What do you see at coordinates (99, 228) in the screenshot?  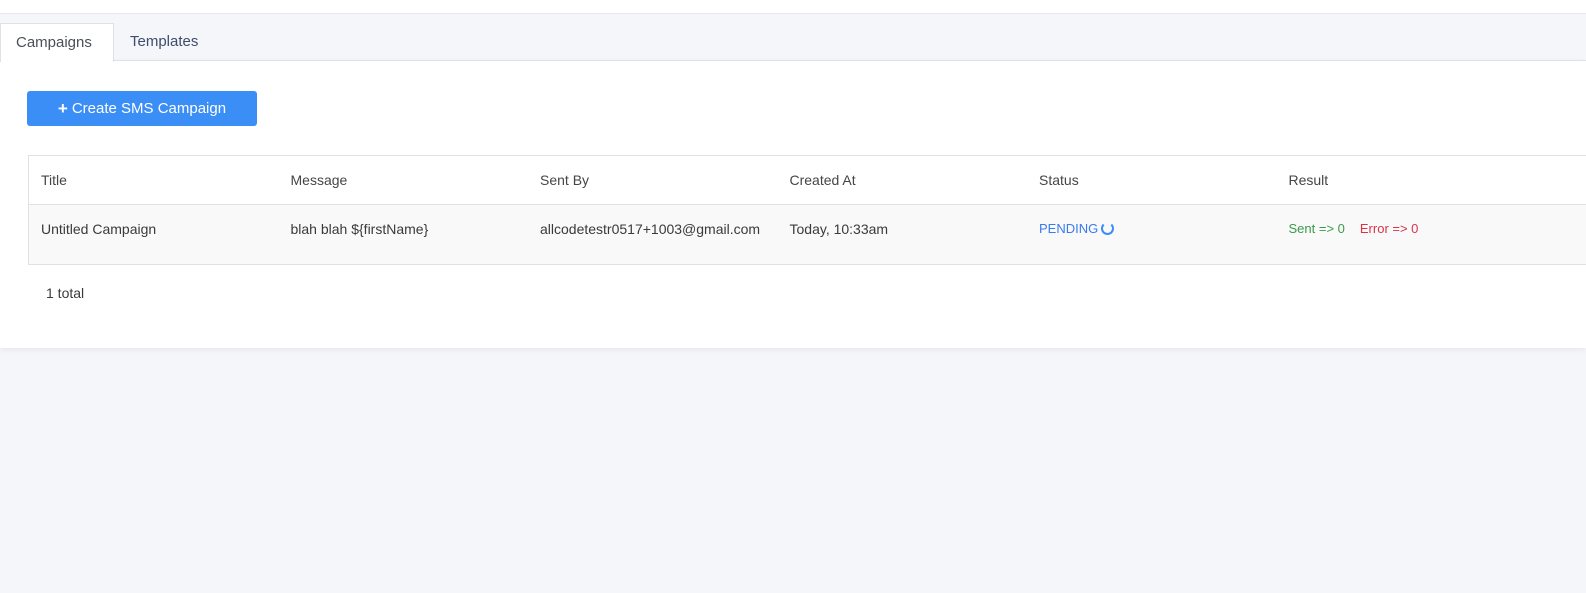 I see `cell-title: Untitled Campaign` at bounding box center [99, 228].